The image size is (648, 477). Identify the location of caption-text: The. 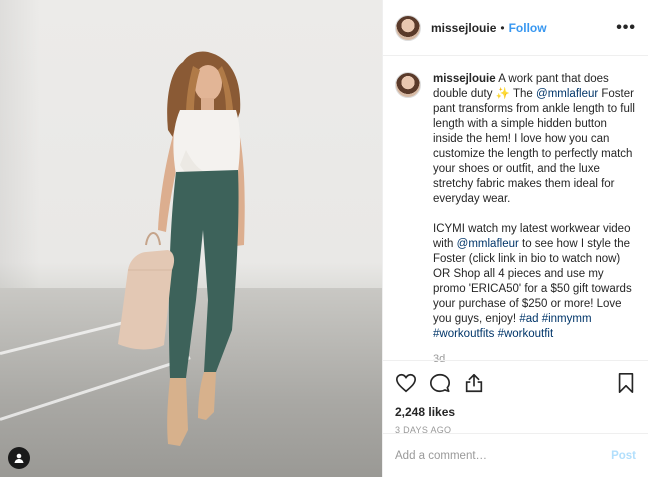
(523, 94).